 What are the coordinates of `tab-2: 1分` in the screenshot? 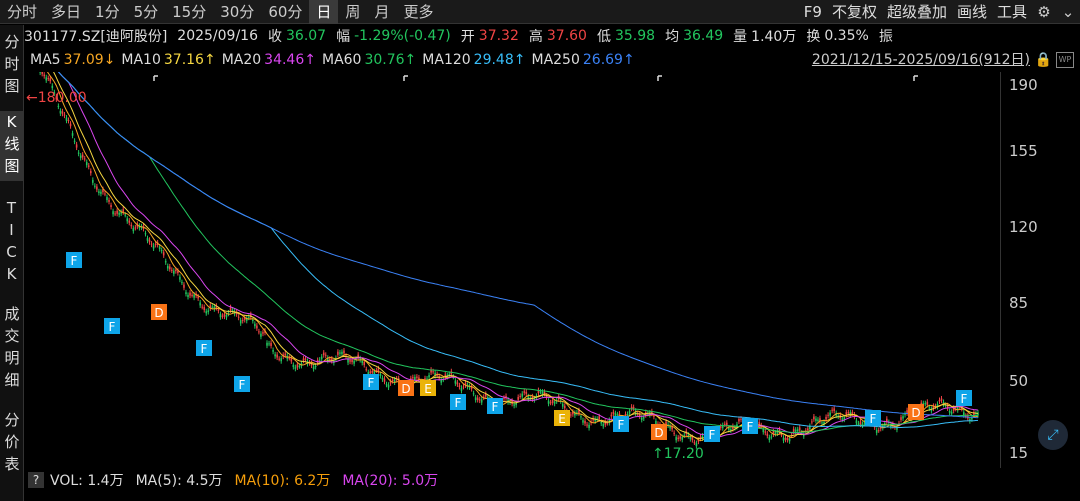 It's located at (107, 12).